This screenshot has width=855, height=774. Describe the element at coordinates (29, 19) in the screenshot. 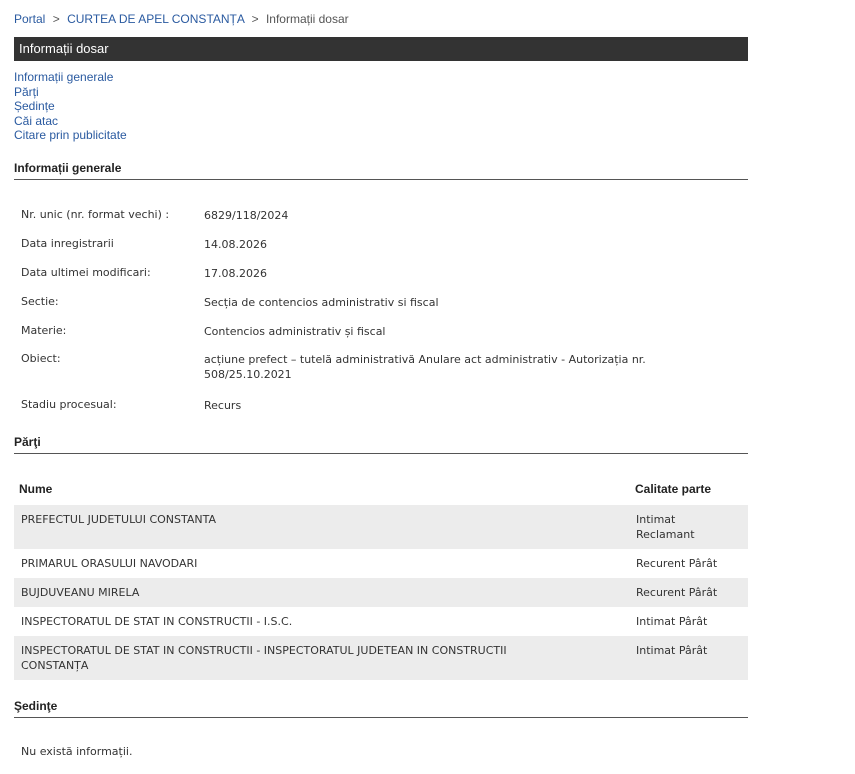

I see `breadcrumb-link-portal: Portal` at that location.